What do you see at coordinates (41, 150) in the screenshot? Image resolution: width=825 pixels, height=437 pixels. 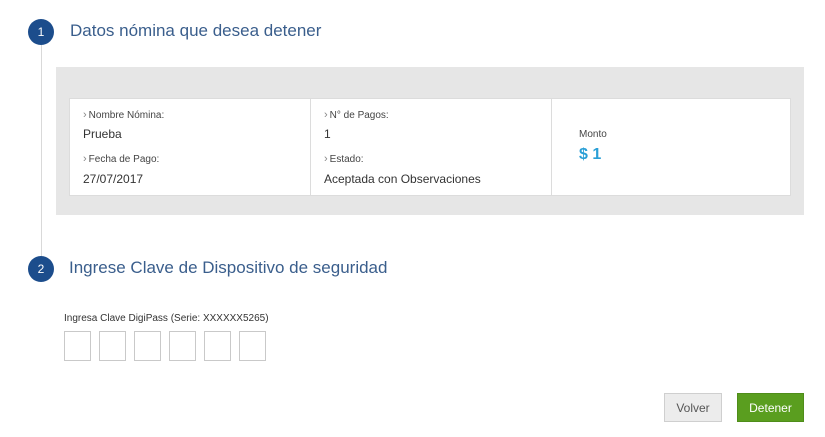 I see `timeline-connector` at bounding box center [41, 150].